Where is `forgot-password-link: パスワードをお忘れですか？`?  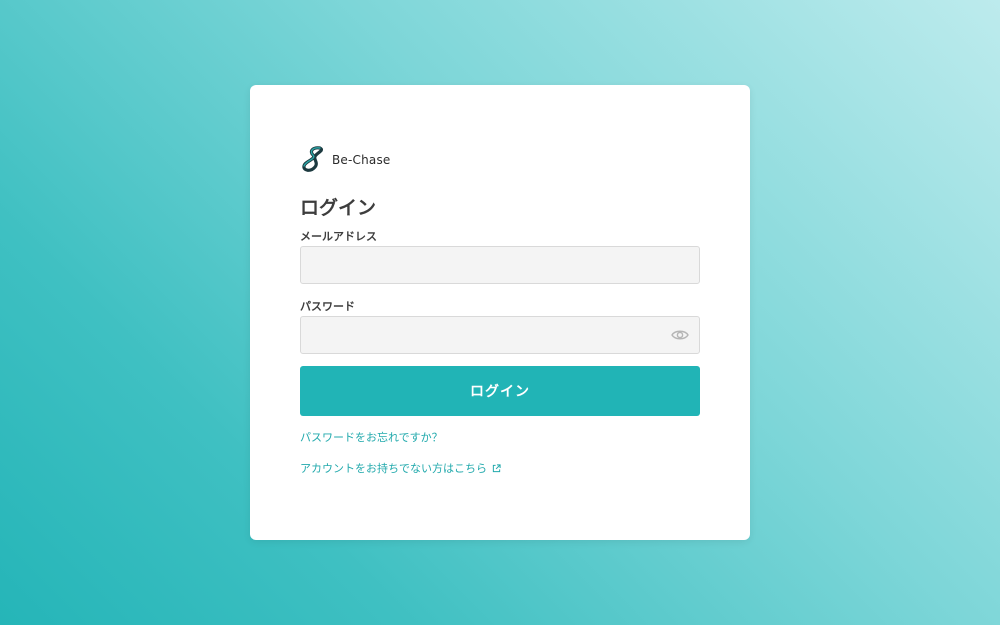 forgot-password-link: パスワードをお忘れですか？ is located at coordinates (371, 437).